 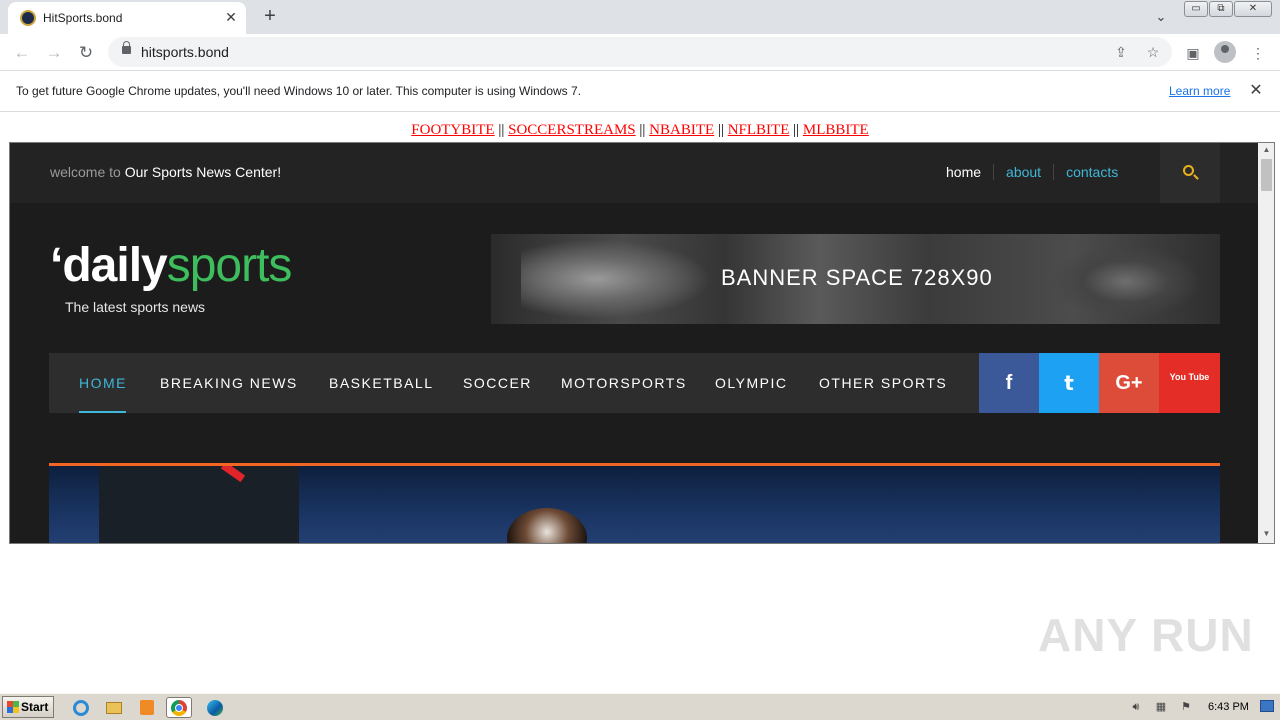 I want to click on hero-athlete, so click(x=547, y=525).